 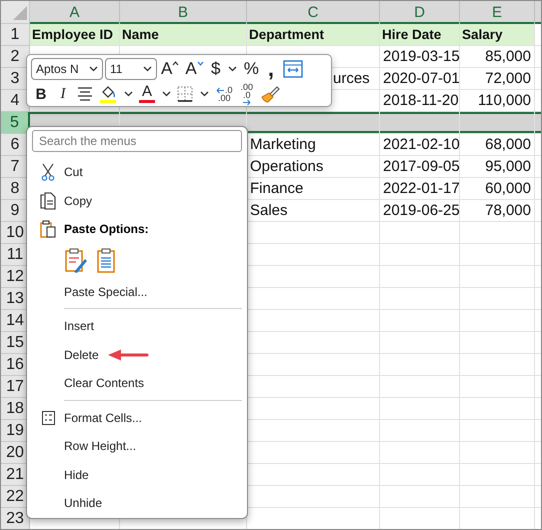 I want to click on table-cell: 68,000, so click(x=497, y=145).